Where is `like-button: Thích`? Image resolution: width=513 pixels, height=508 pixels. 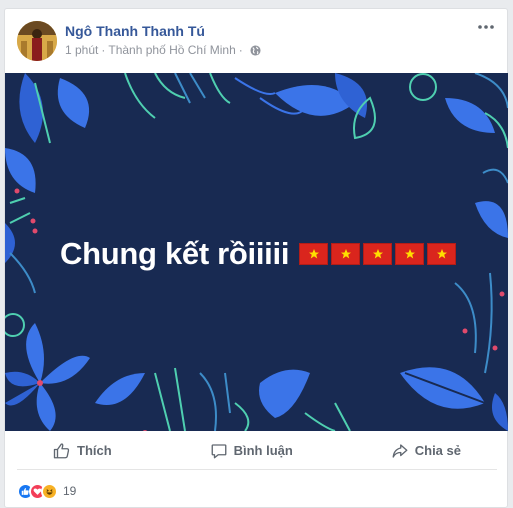
like-button: Thích is located at coordinates (82, 451).